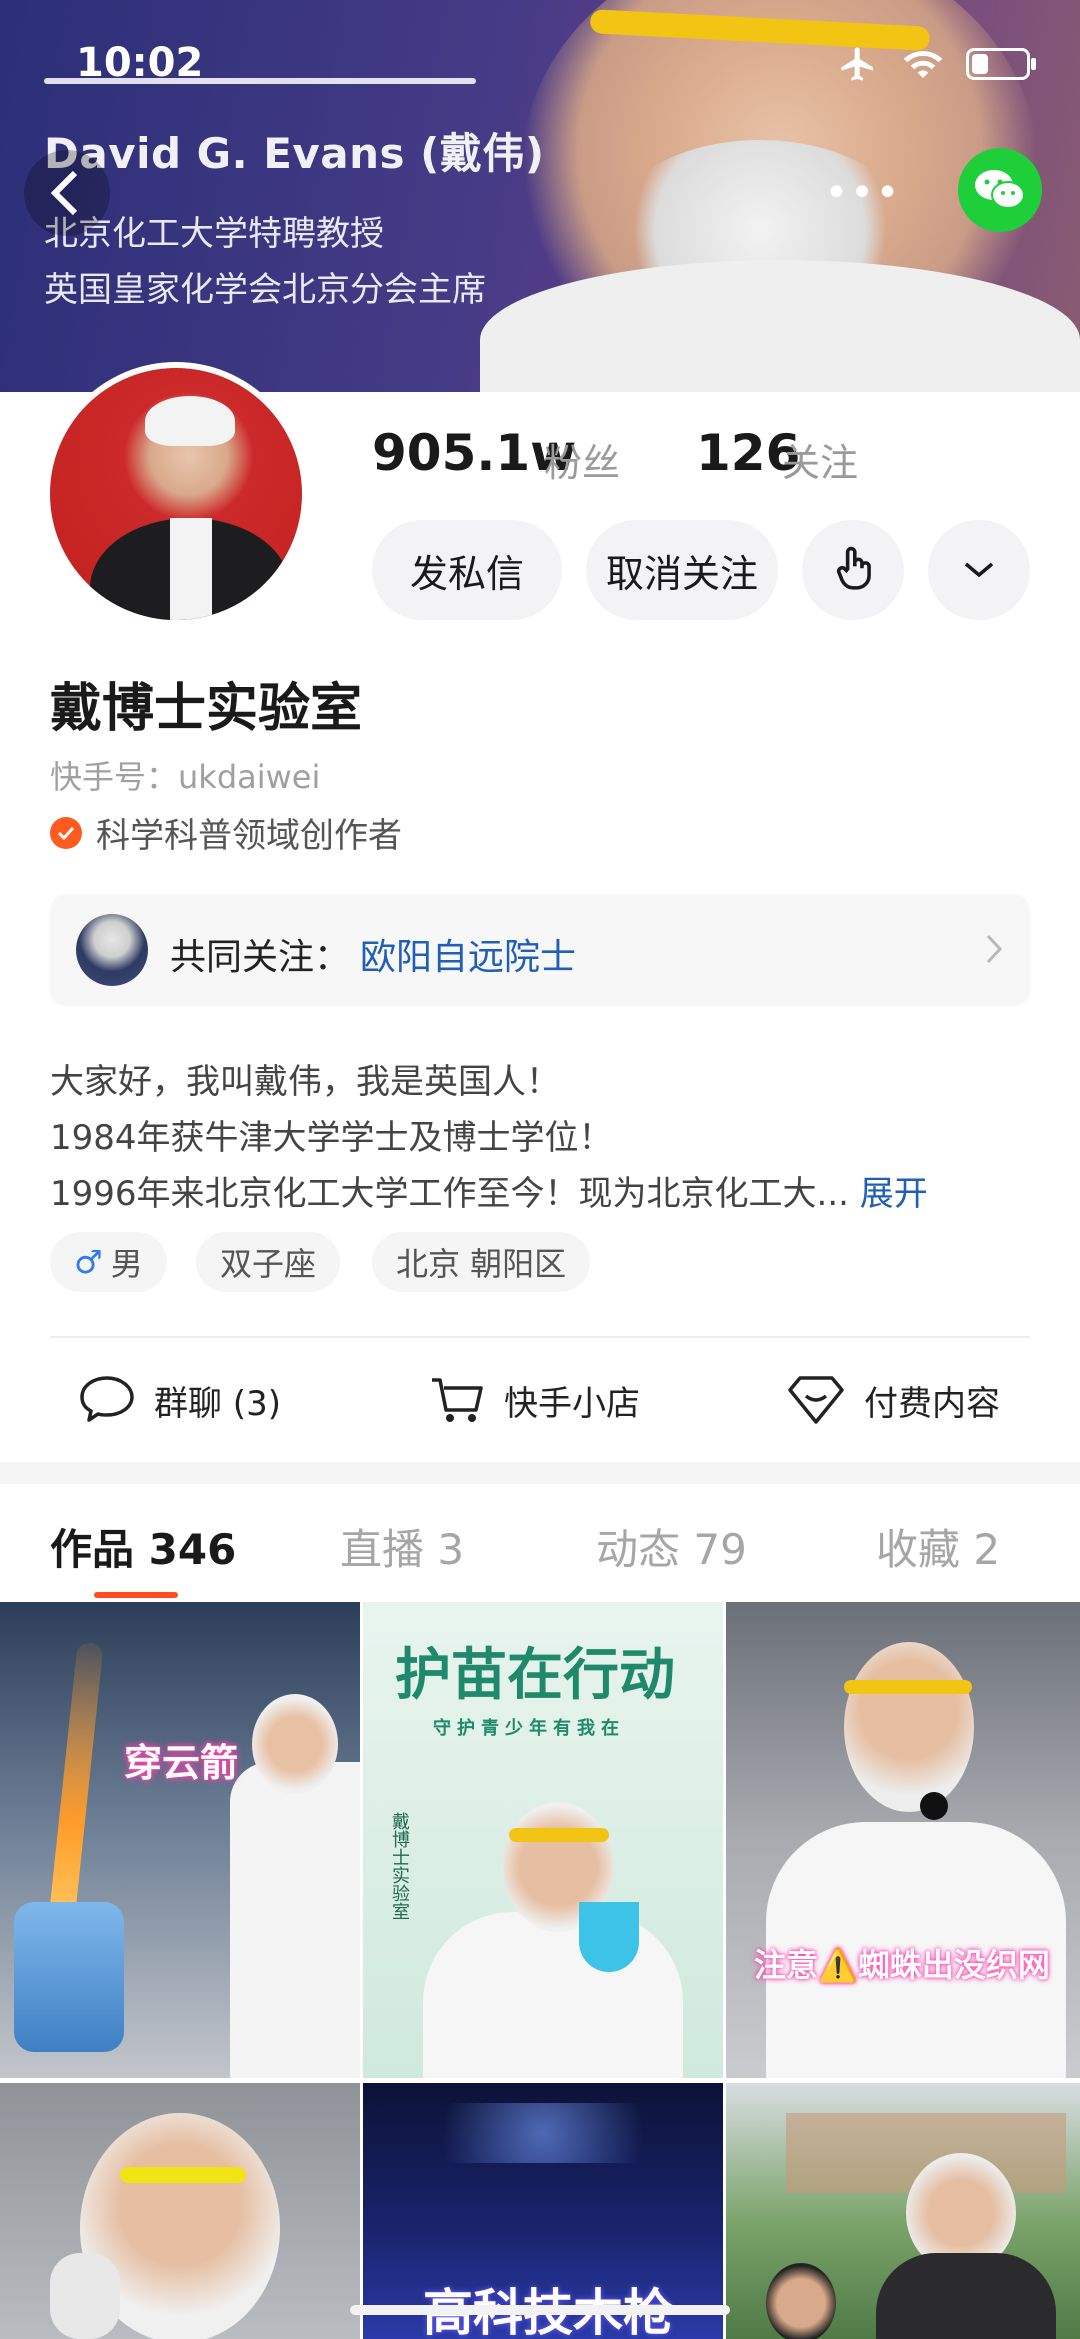  Describe the element at coordinates (181, 1763) in the screenshot. I see `video-1-caption: 穿云箭` at that location.